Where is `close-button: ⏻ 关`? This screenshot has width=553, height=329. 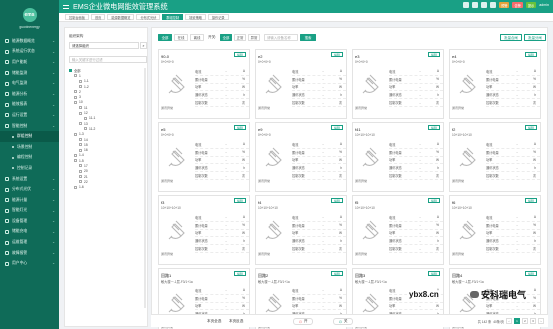
close-button: ⏻ 关 is located at coordinates (343, 321).